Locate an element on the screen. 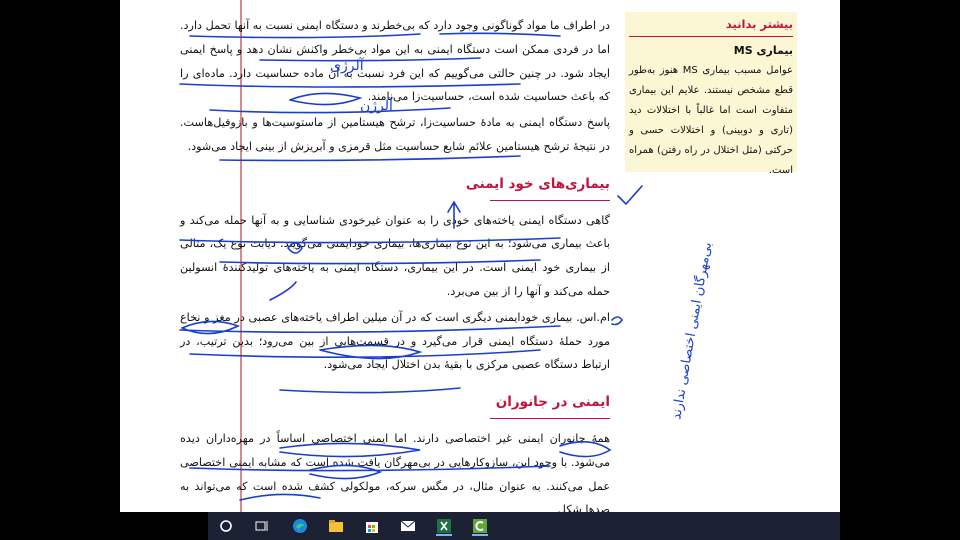 This screenshot has width=960, height=540. heading-autoimmune: بیماری‌های خود ایمنی is located at coordinates (395, 187).